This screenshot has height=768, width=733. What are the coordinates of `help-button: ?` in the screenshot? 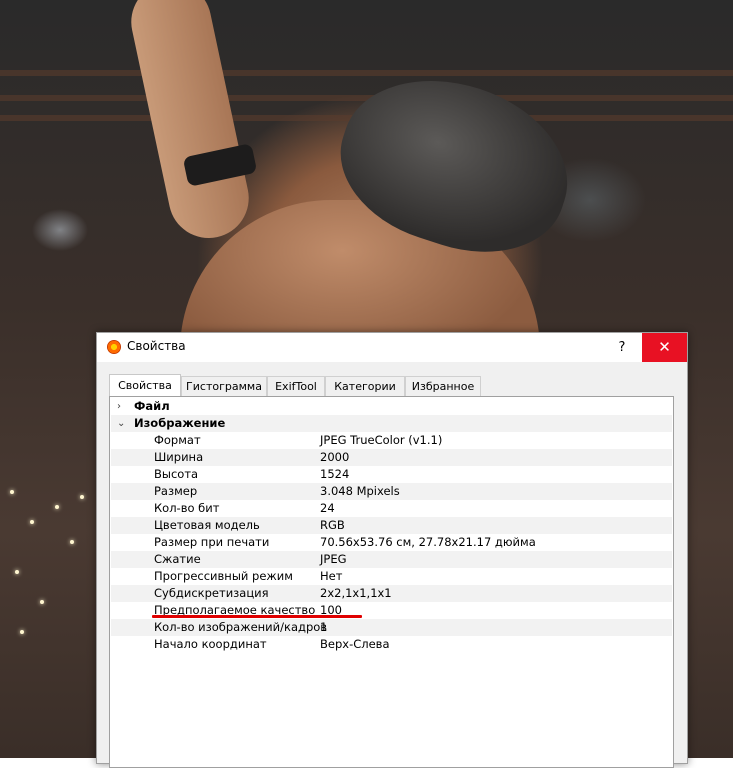 It's located at (622, 347).